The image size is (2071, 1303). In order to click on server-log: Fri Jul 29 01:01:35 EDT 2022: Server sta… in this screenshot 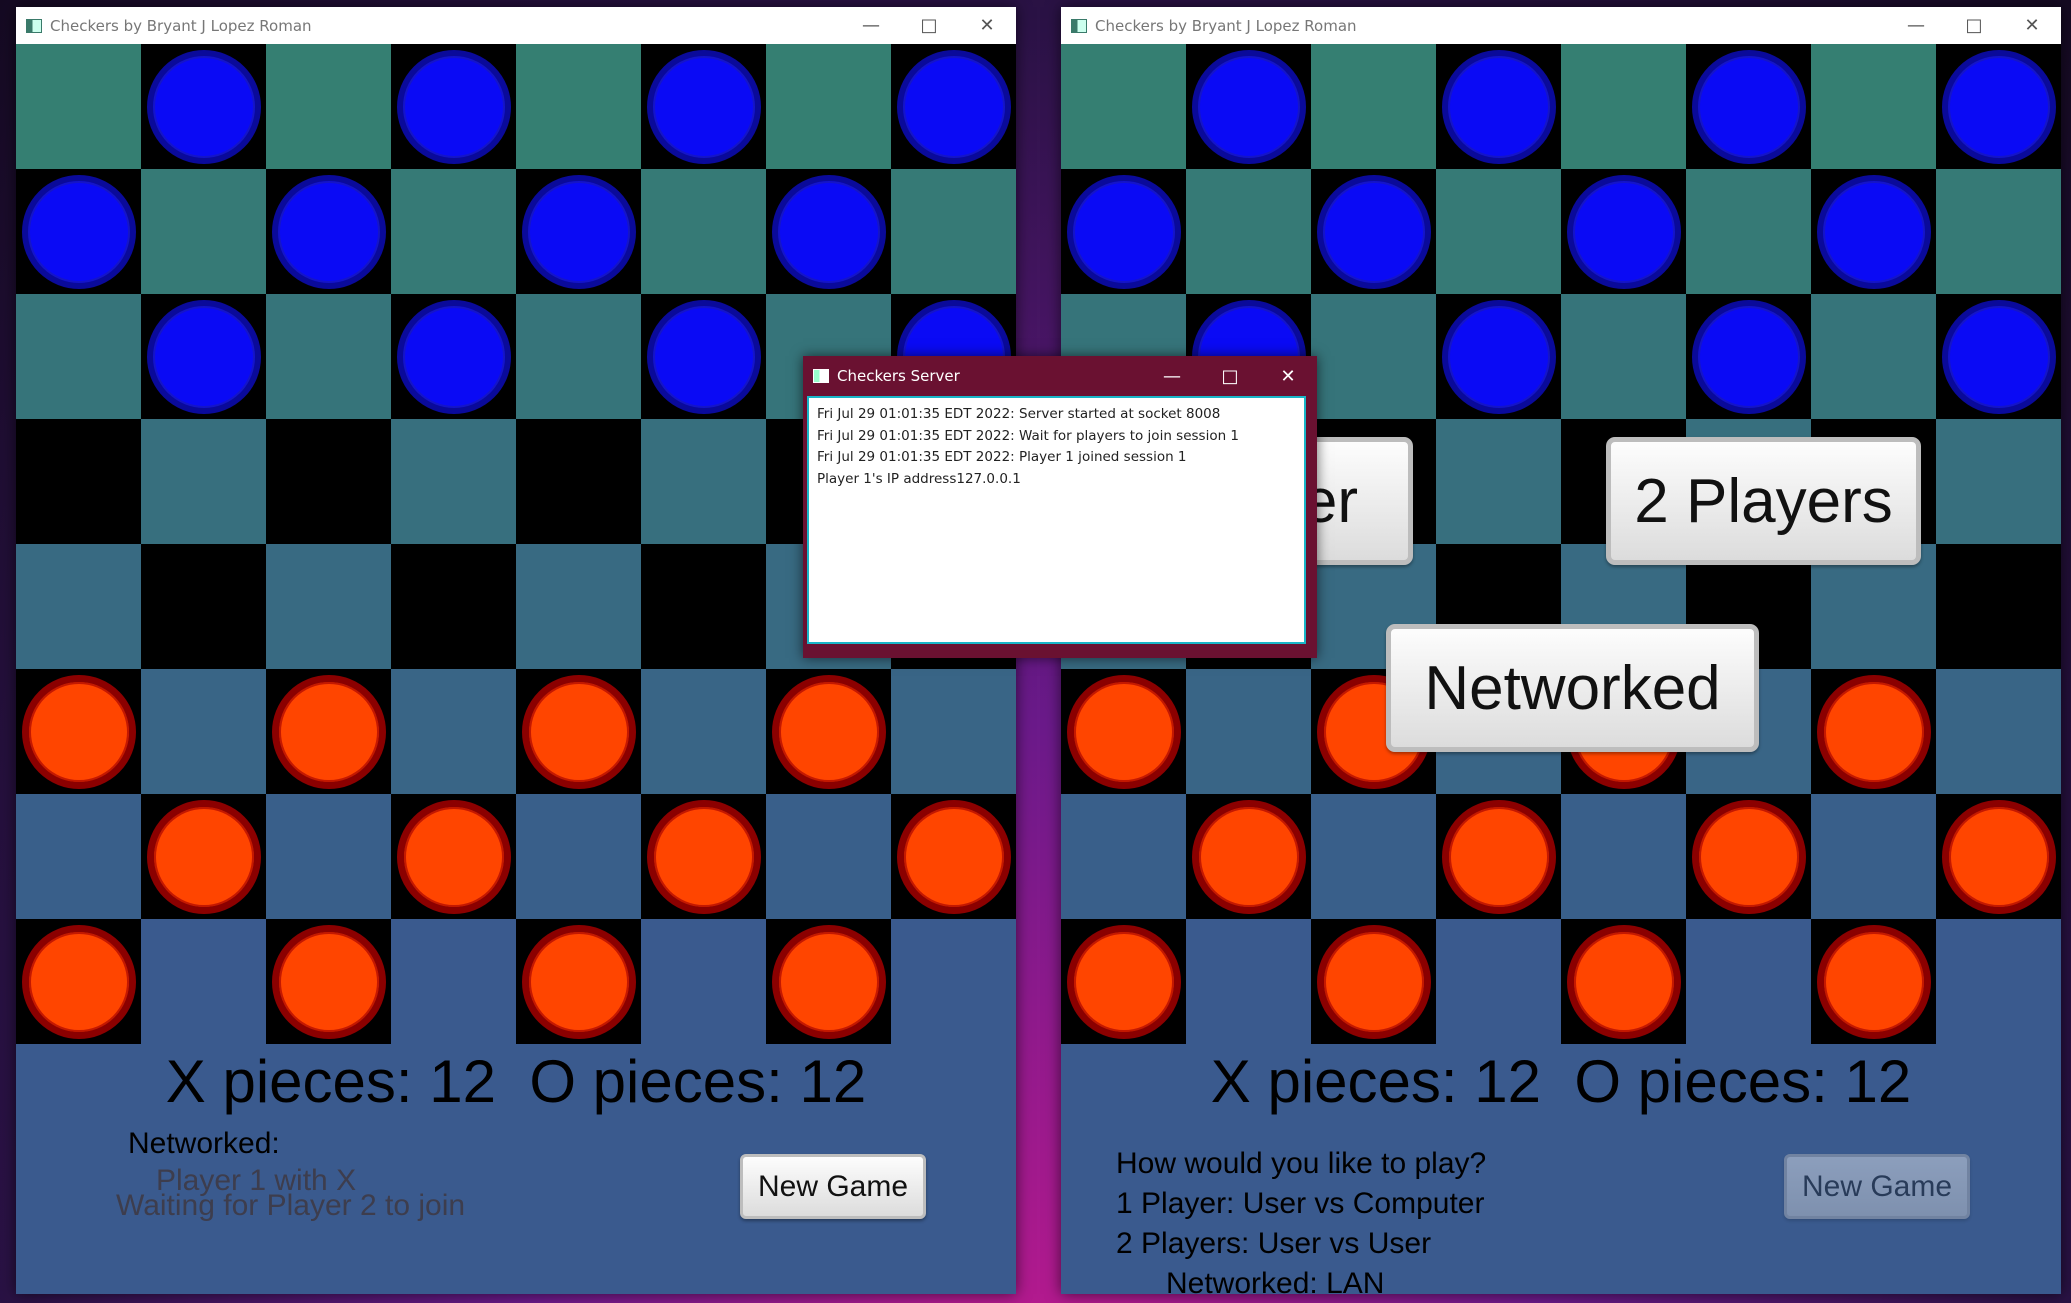, I will do `click(1056, 520)`.